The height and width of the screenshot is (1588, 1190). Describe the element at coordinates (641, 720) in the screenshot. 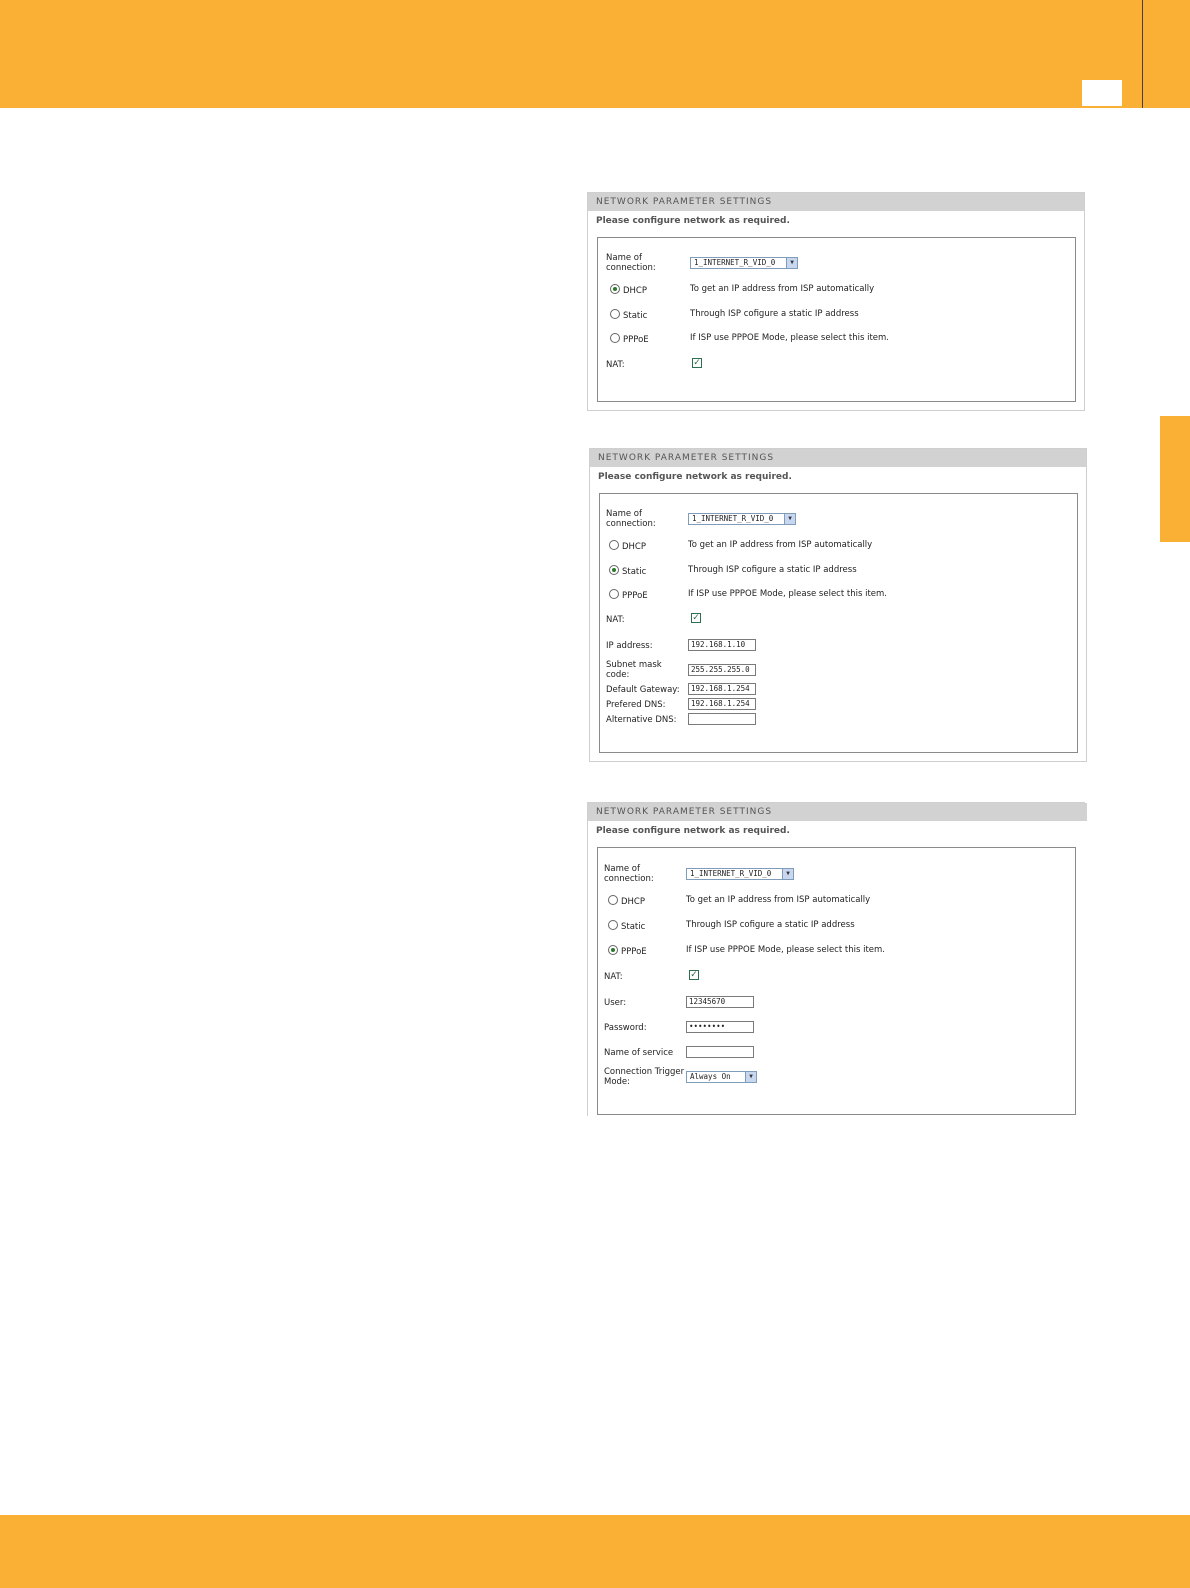

I see `alternative-dns-label: Alternative DNS:` at that location.